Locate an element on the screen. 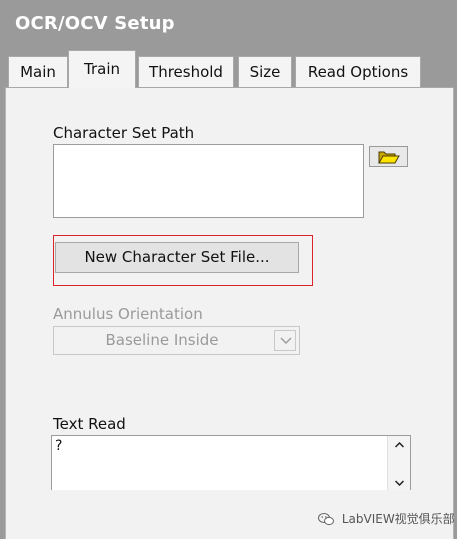 The height and width of the screenshot is (539, 457). character-set-path-label: Character Set Path is located at coordinates (124, 133).